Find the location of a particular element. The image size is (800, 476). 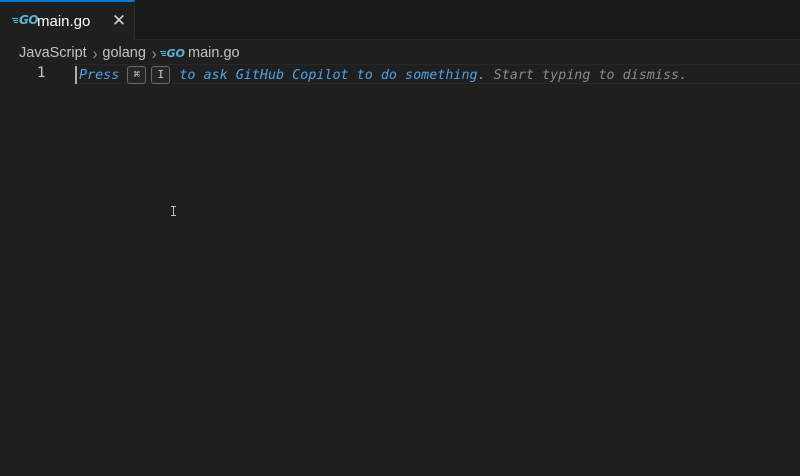

tab-label: main.go is located at coordinates (64, 21).